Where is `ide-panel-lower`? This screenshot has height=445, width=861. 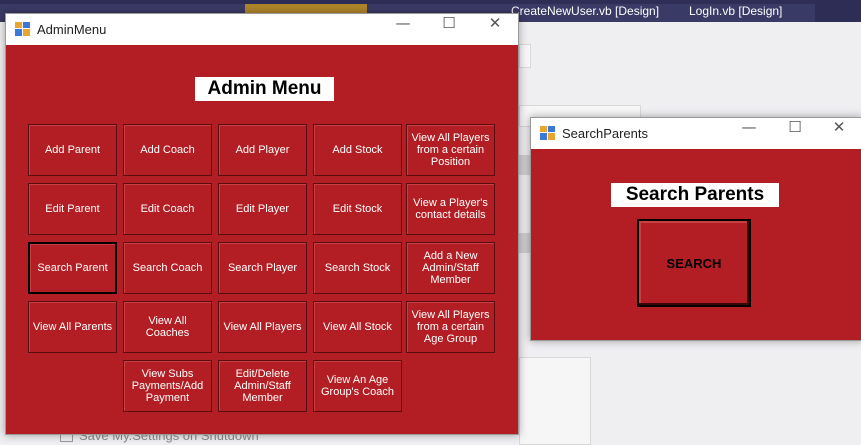
ide-panel-lower is located at coordinates (555, 401).